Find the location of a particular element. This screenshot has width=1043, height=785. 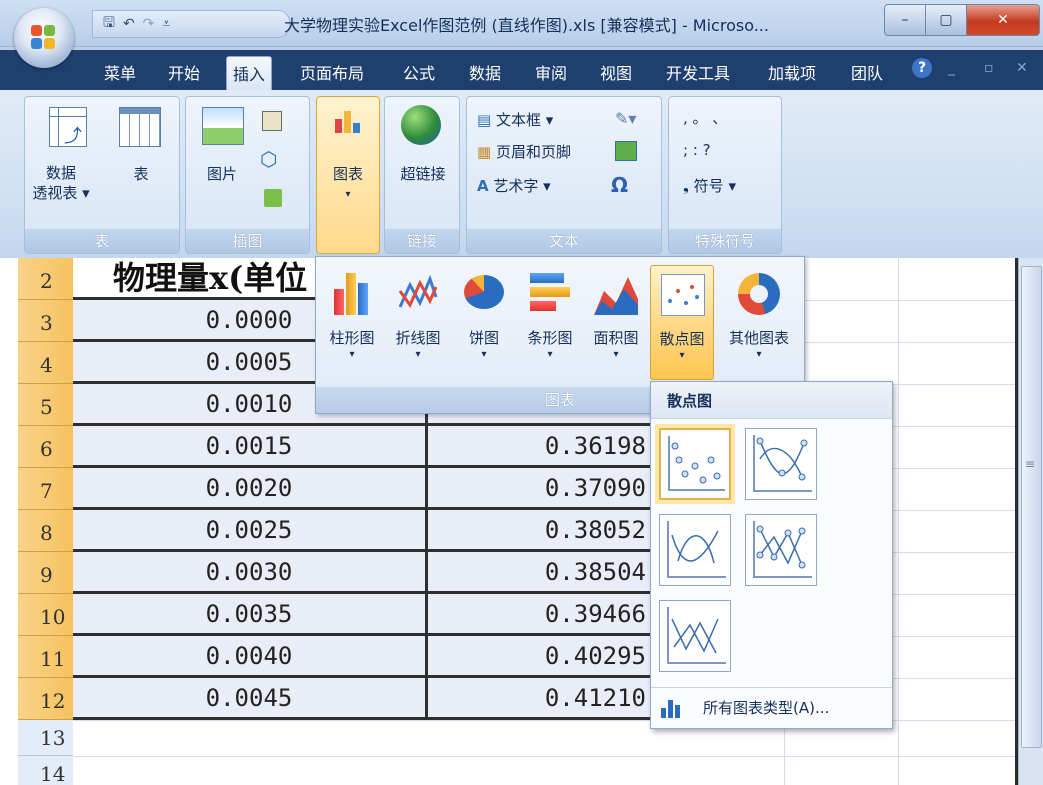

object-icon is located at coordinates (626, 151).